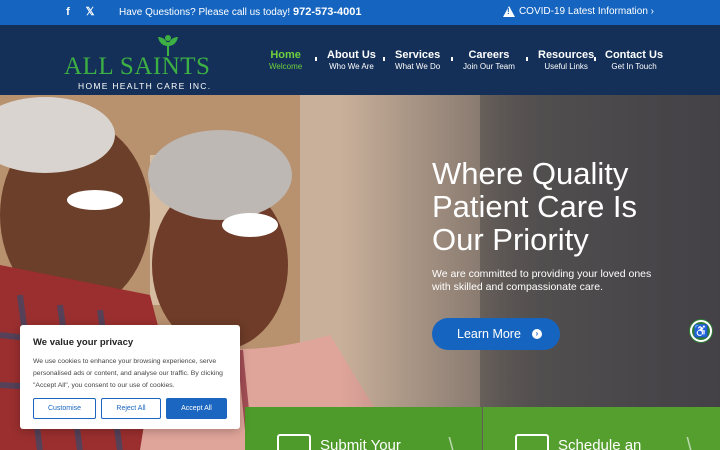 Image resolution: width=720 pixels, height=450 pixels. Describe the element at coordinates (537, 334) in the screenshot. I see `arrow-right-icon: ›` at that location.